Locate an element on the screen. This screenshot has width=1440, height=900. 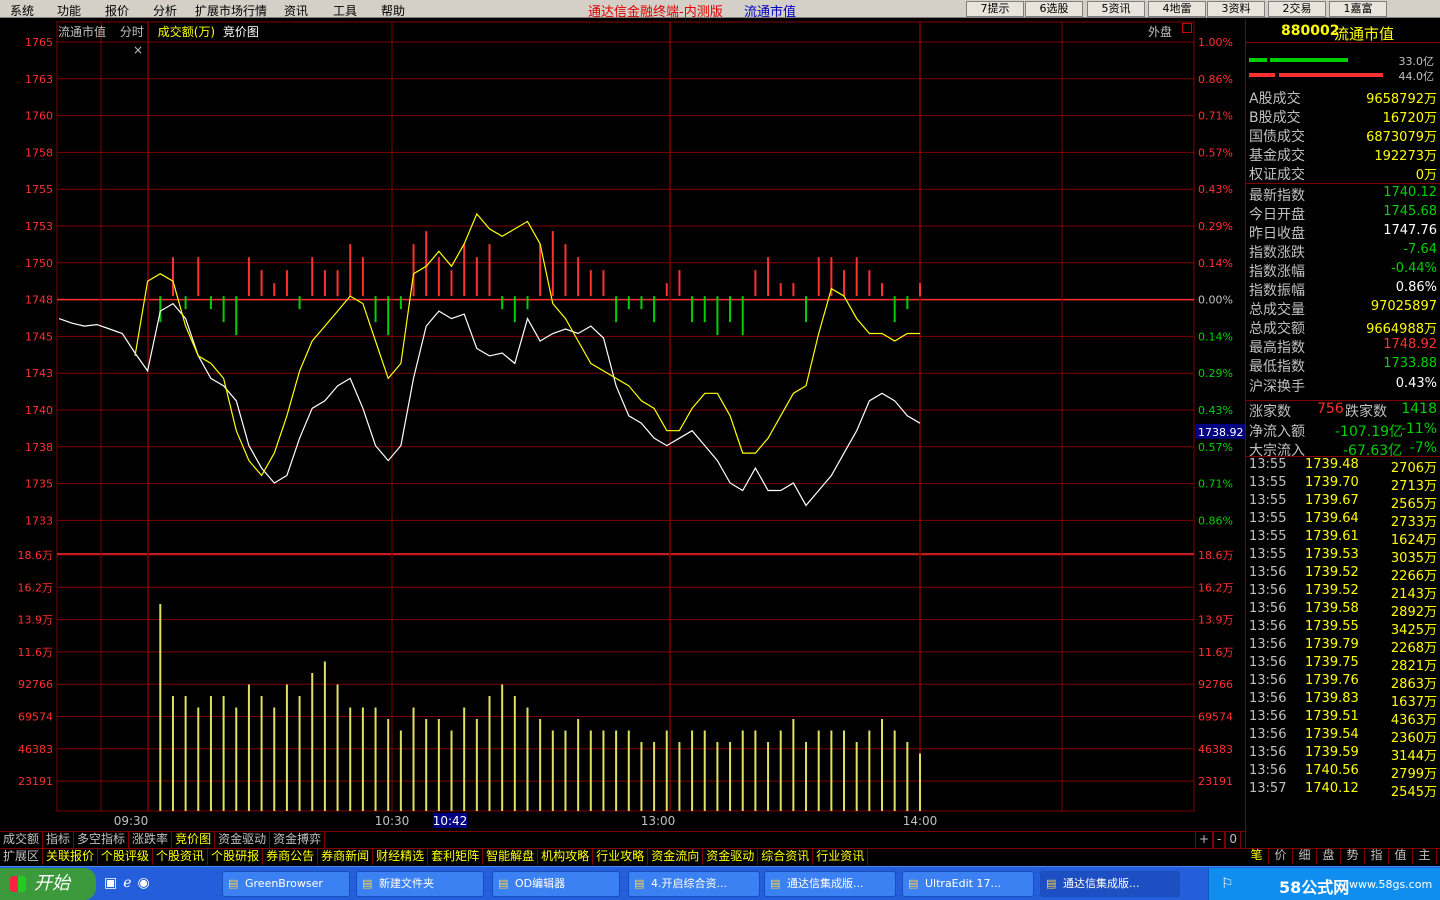
price-tick-label: 1765 is located at coordinates (39, 42).